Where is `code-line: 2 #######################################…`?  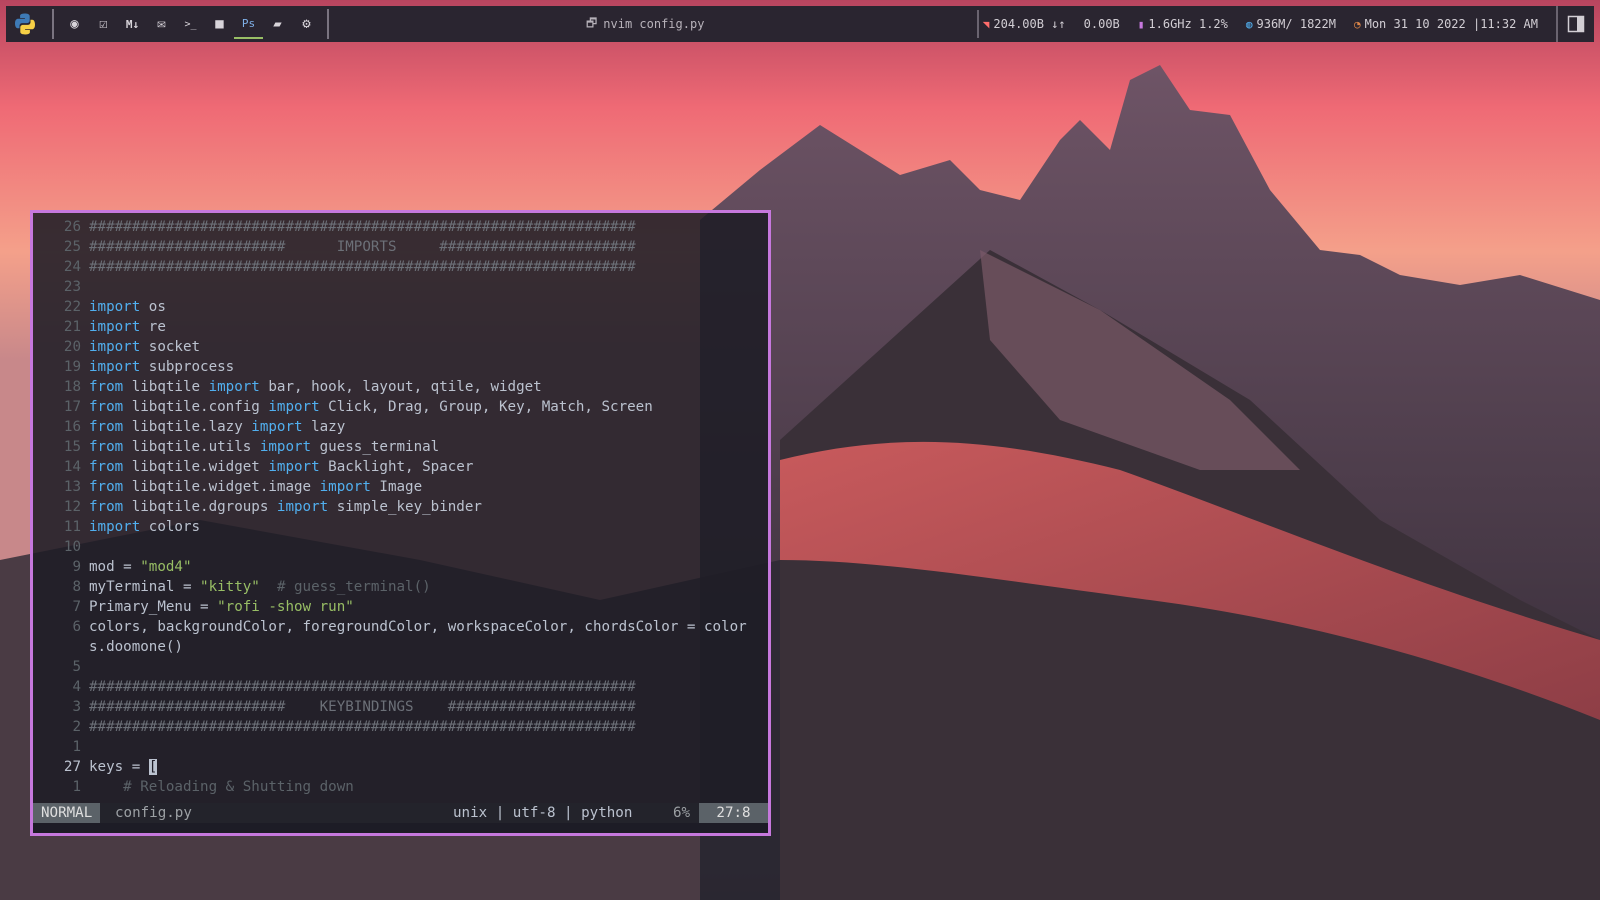
code-line: 2 #######################################… is located at coordinates (400, 727).